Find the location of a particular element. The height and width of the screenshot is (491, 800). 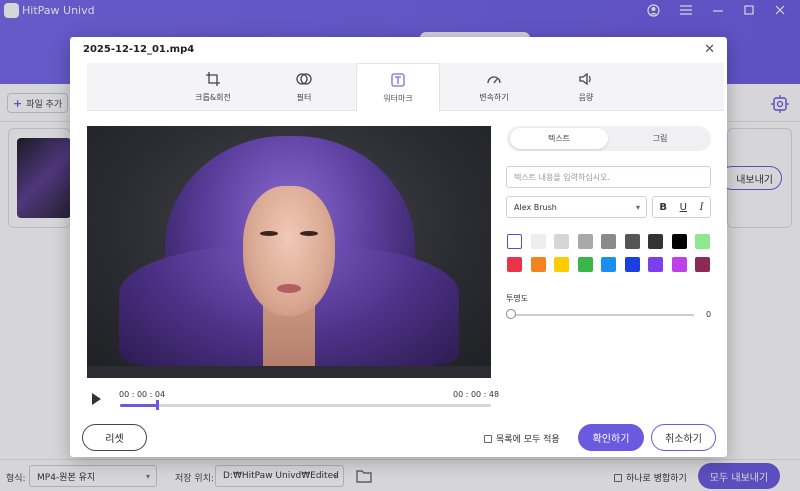

filter-icon is located at coordinates (304, 79).